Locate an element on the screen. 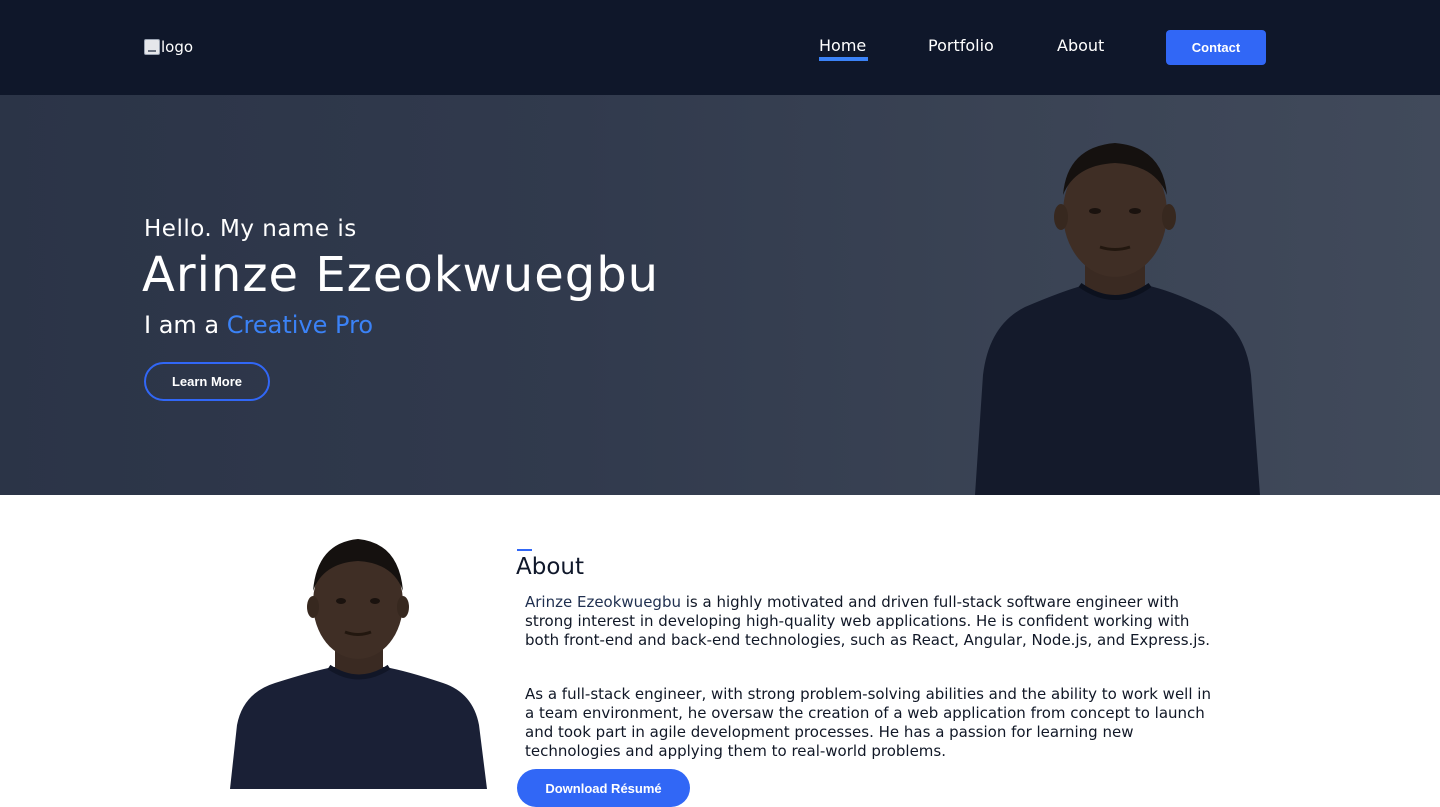 The image size is (1440, 807). download-resume-button: Download Résumé is located at coordinates (603, 788).